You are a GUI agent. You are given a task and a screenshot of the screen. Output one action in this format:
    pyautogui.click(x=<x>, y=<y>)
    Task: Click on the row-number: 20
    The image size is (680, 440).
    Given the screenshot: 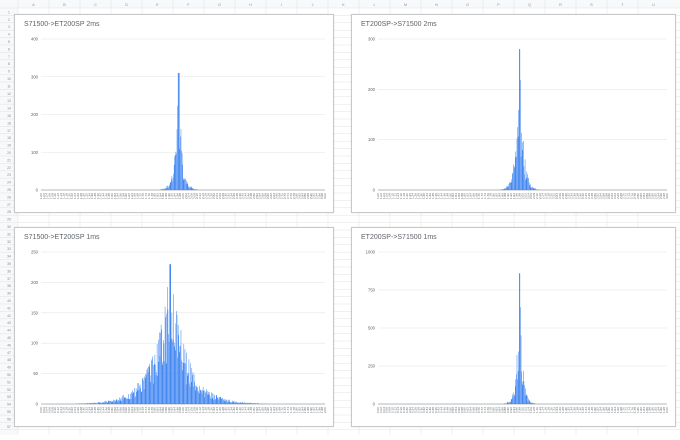 What is the action you would take?
    pyautogui.click(x=9, y=153)
    